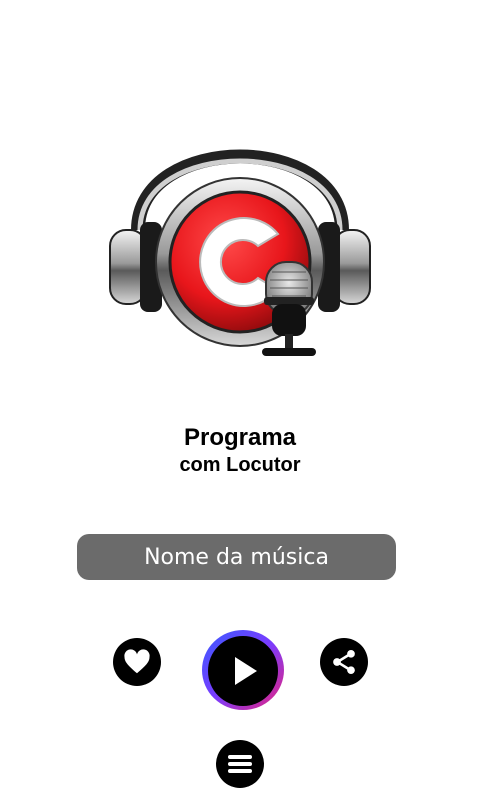  Describe the element at coordinates (240, 465) in the screenshot. I see `program-subtitle: com Locutor` at that location.